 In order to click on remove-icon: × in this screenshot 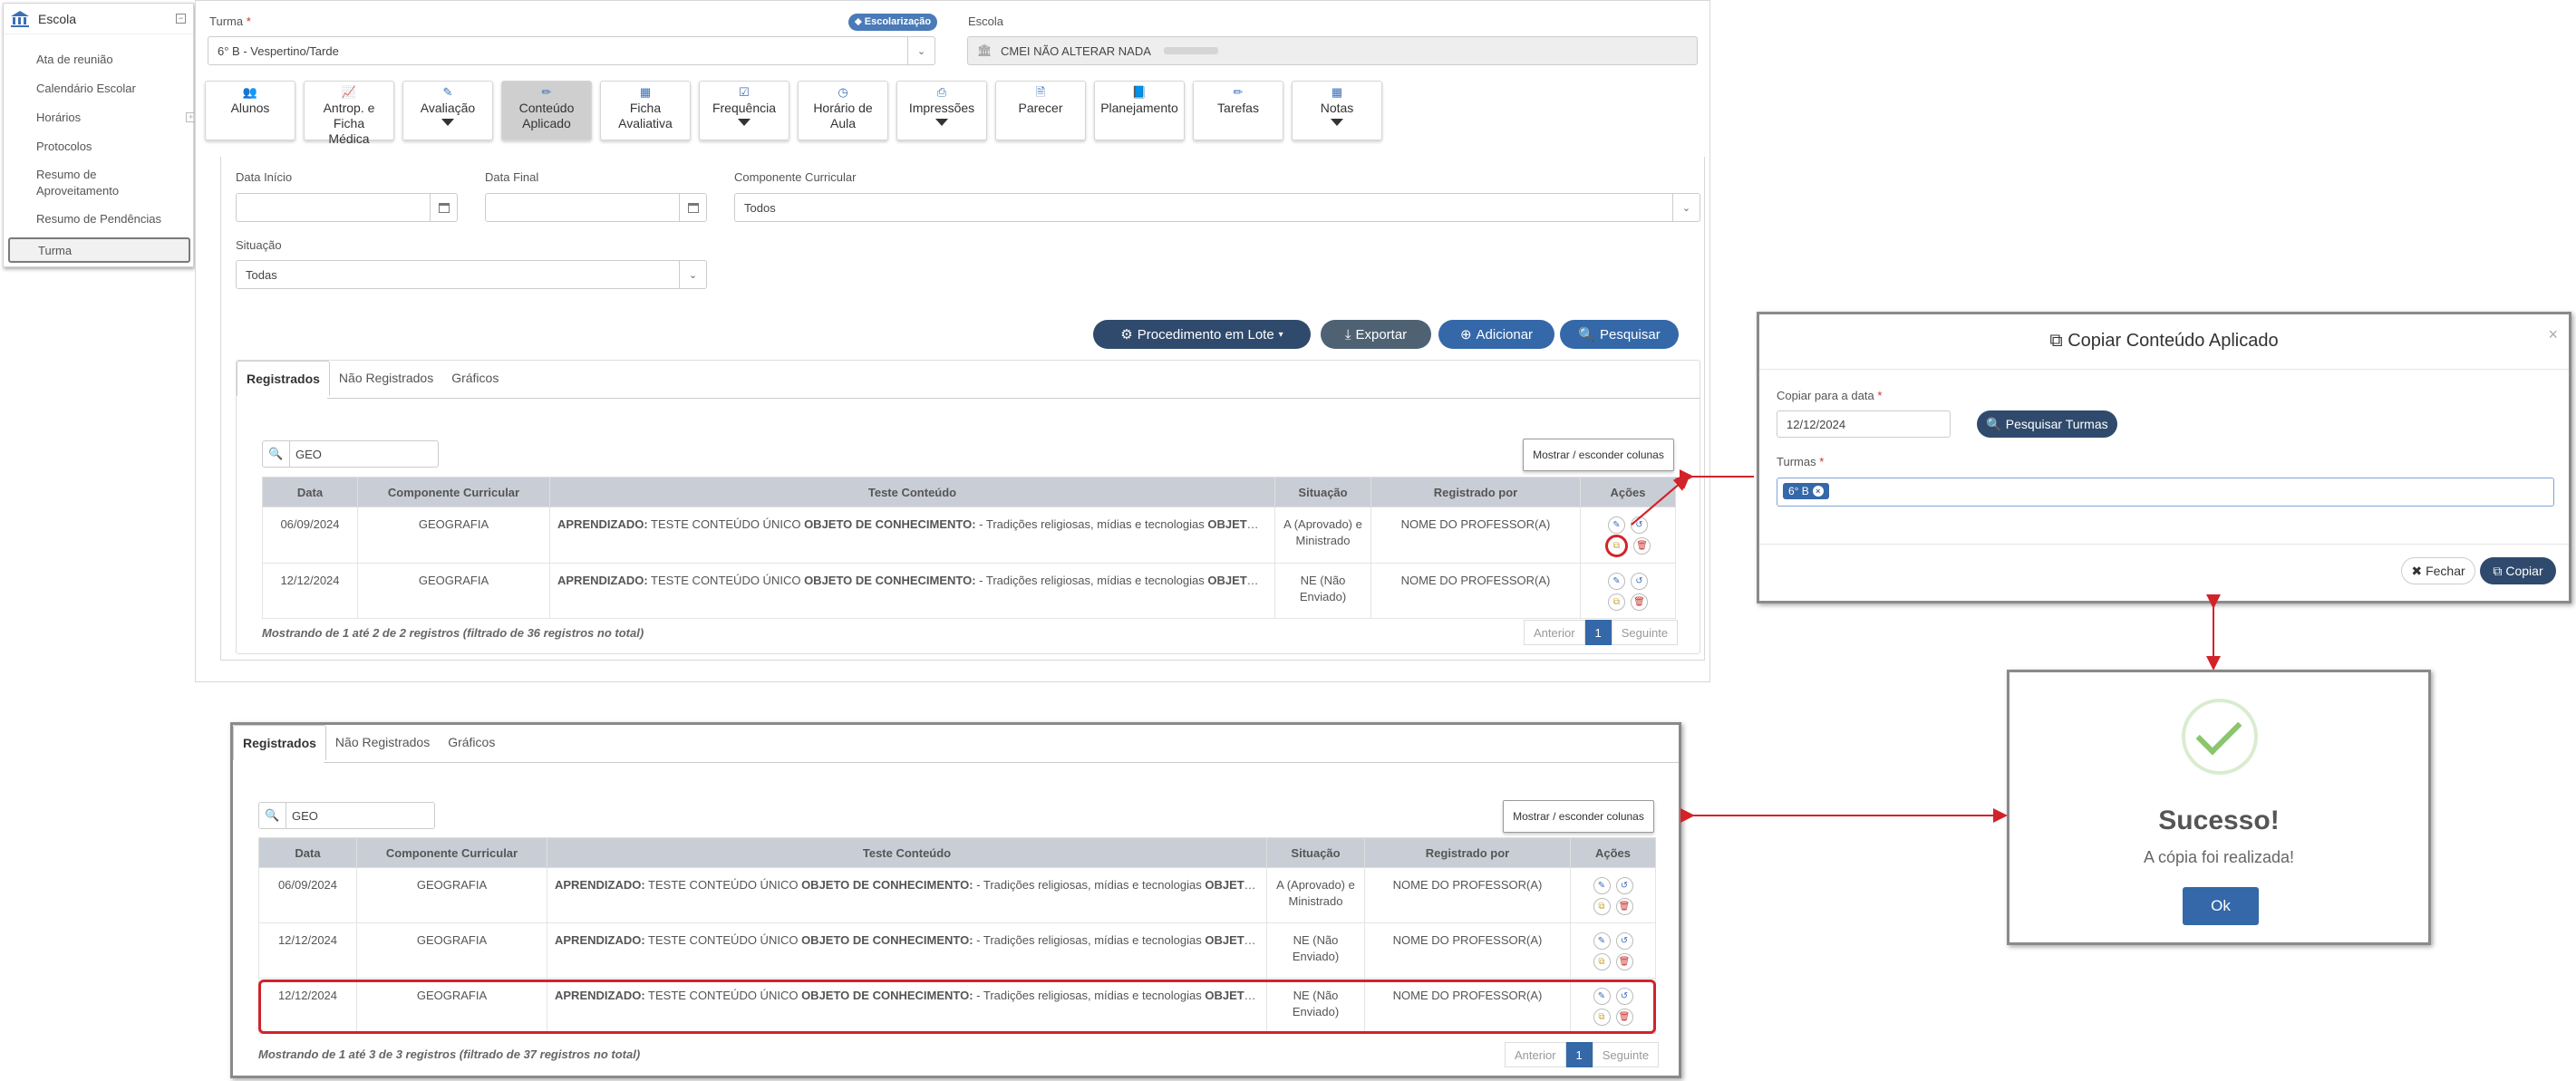, I will do `click(1818, 491)`.